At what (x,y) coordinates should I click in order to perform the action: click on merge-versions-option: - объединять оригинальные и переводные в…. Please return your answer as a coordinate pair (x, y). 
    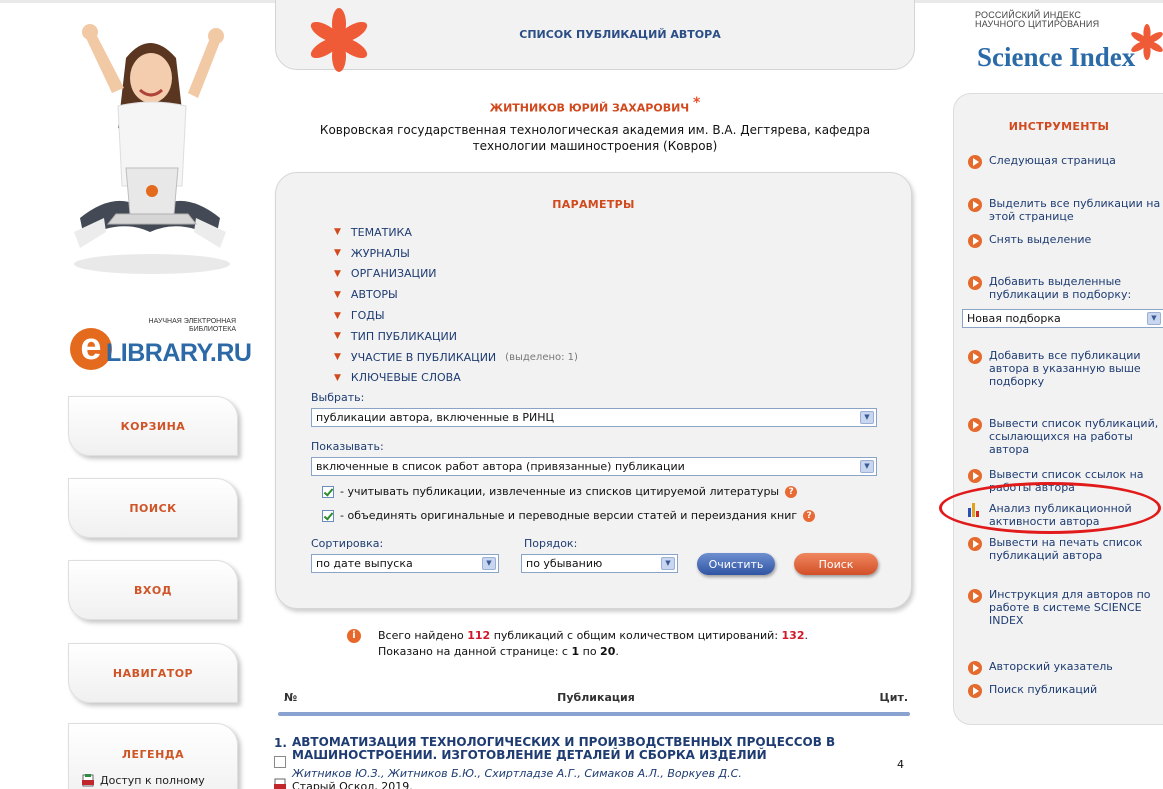
    Looking at the image, I should click on (569, 515).